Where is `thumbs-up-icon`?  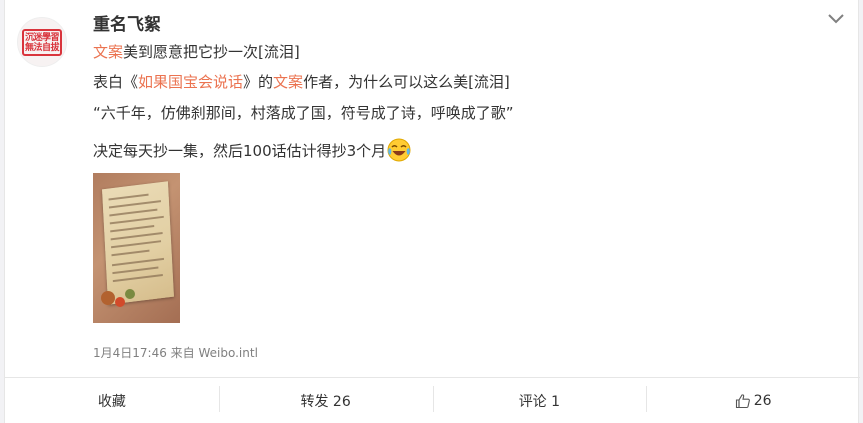
thumbs-up-icon is located at coordinates (742, 400).